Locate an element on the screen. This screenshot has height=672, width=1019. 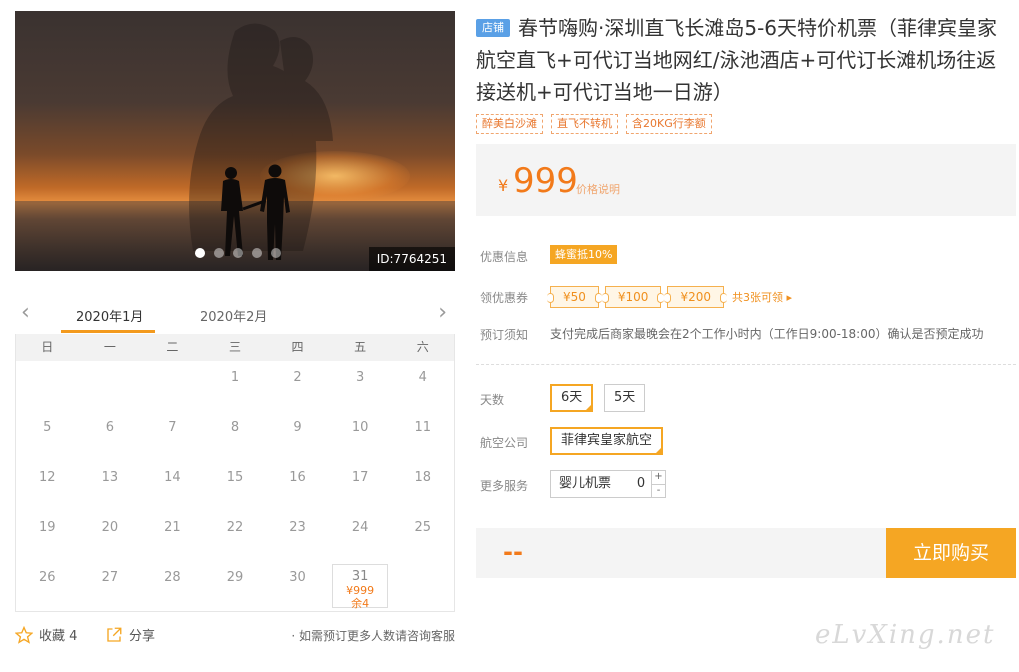
infant-ticket-stepper: 婴儿机票 0 + - is located at coordinates (608, 484).